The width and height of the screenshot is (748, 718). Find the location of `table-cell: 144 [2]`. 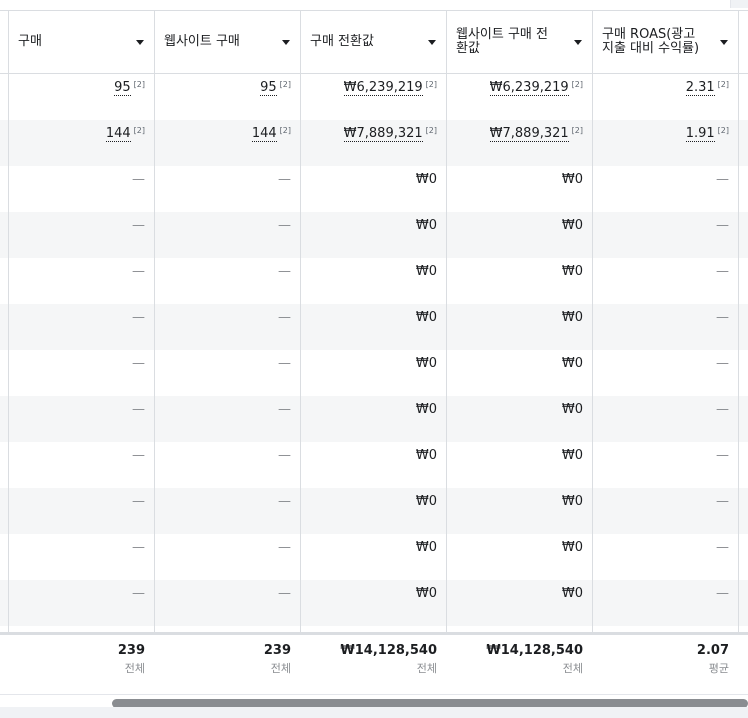

table-cell: 144 [2] is located at coordinates (81, 143).